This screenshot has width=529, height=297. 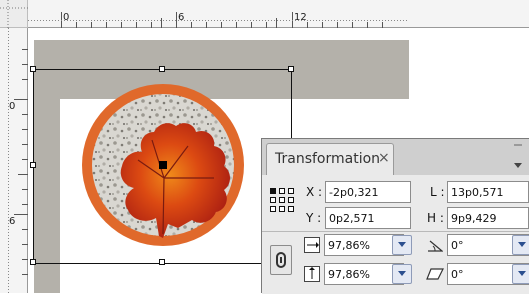 I want to click on close-icon: ×, so click(x=384, y=158).